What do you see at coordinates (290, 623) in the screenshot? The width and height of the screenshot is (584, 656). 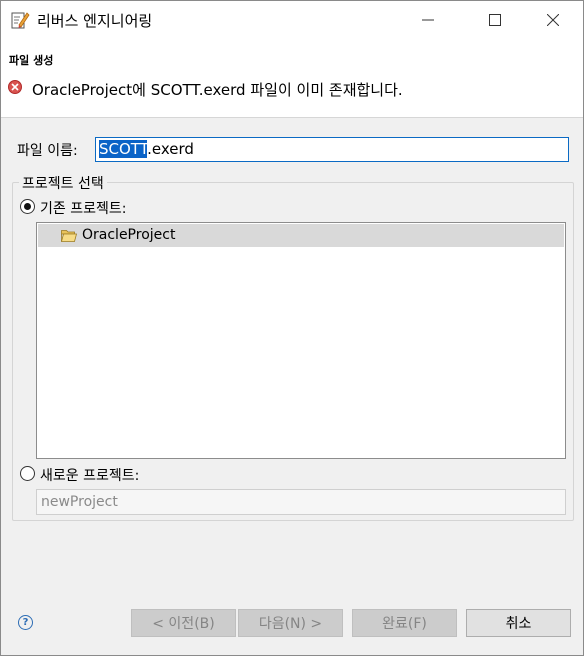 I see `next-button: 다음(N) >` at bounding box center [290, 623].